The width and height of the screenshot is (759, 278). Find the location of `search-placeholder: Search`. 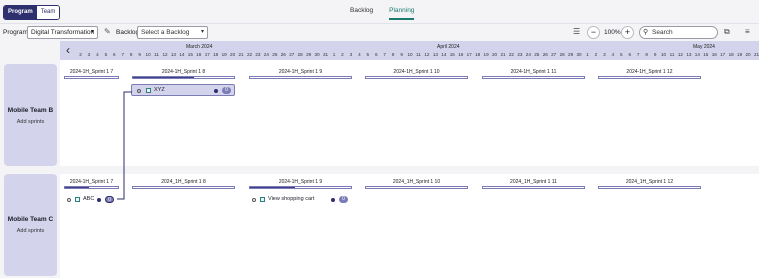

search-placeholder: Search is located at coordinates (662, 32).